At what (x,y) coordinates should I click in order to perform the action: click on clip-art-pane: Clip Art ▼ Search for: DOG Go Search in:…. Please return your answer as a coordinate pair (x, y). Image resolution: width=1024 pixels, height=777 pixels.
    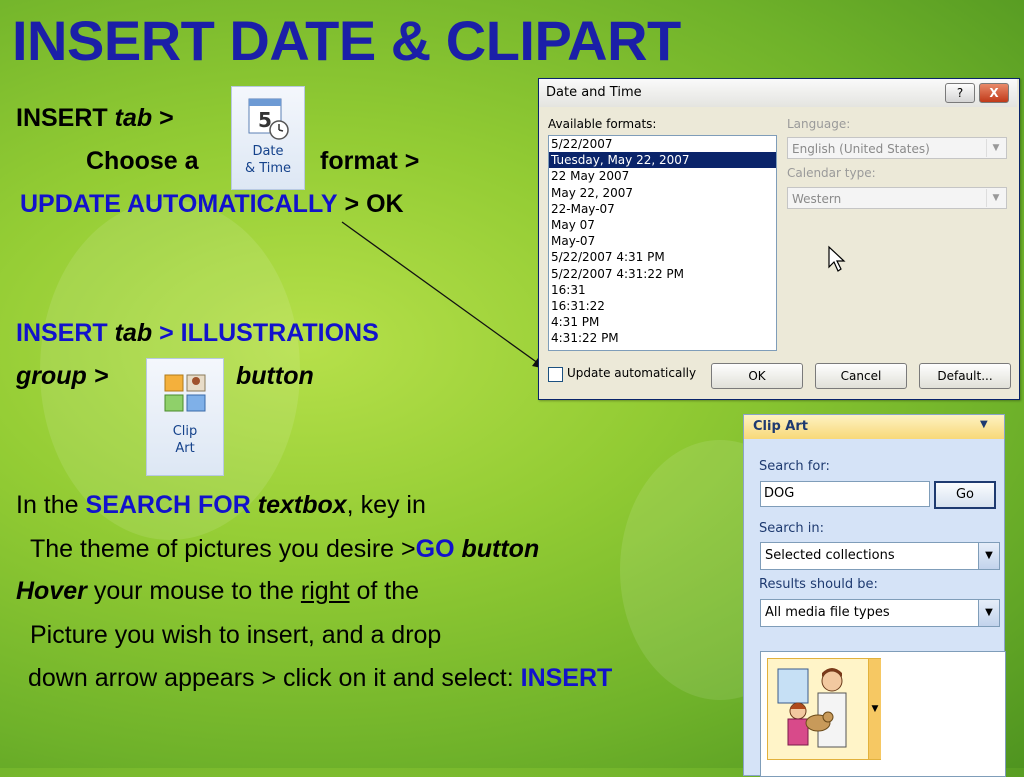
    Looking at the image, I should click on (874, 595).